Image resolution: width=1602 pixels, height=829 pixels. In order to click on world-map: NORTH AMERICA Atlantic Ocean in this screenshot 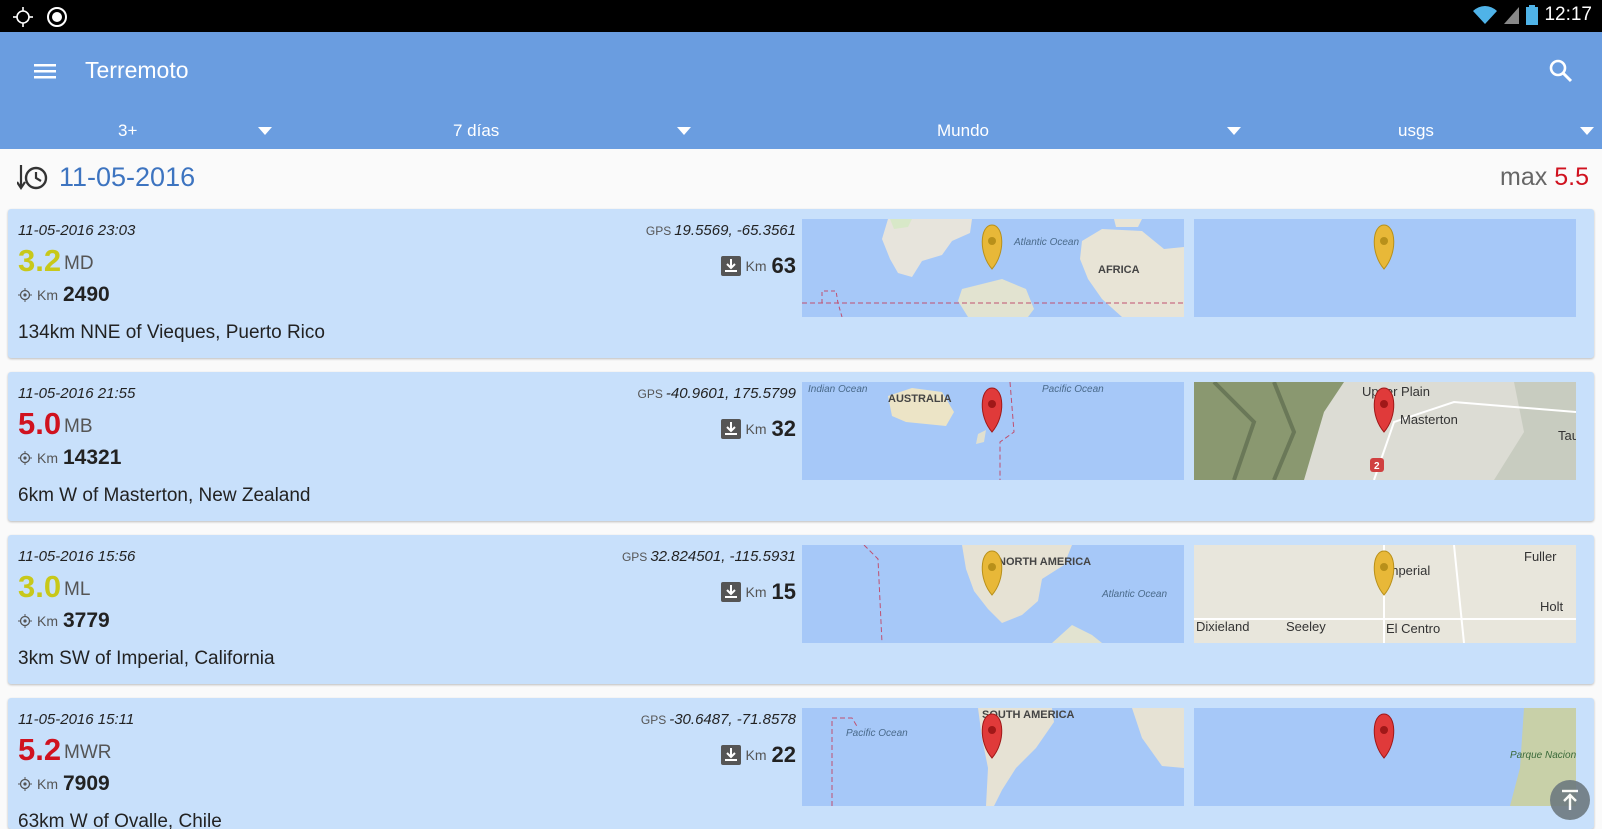, I will do `click(993, 594)`.